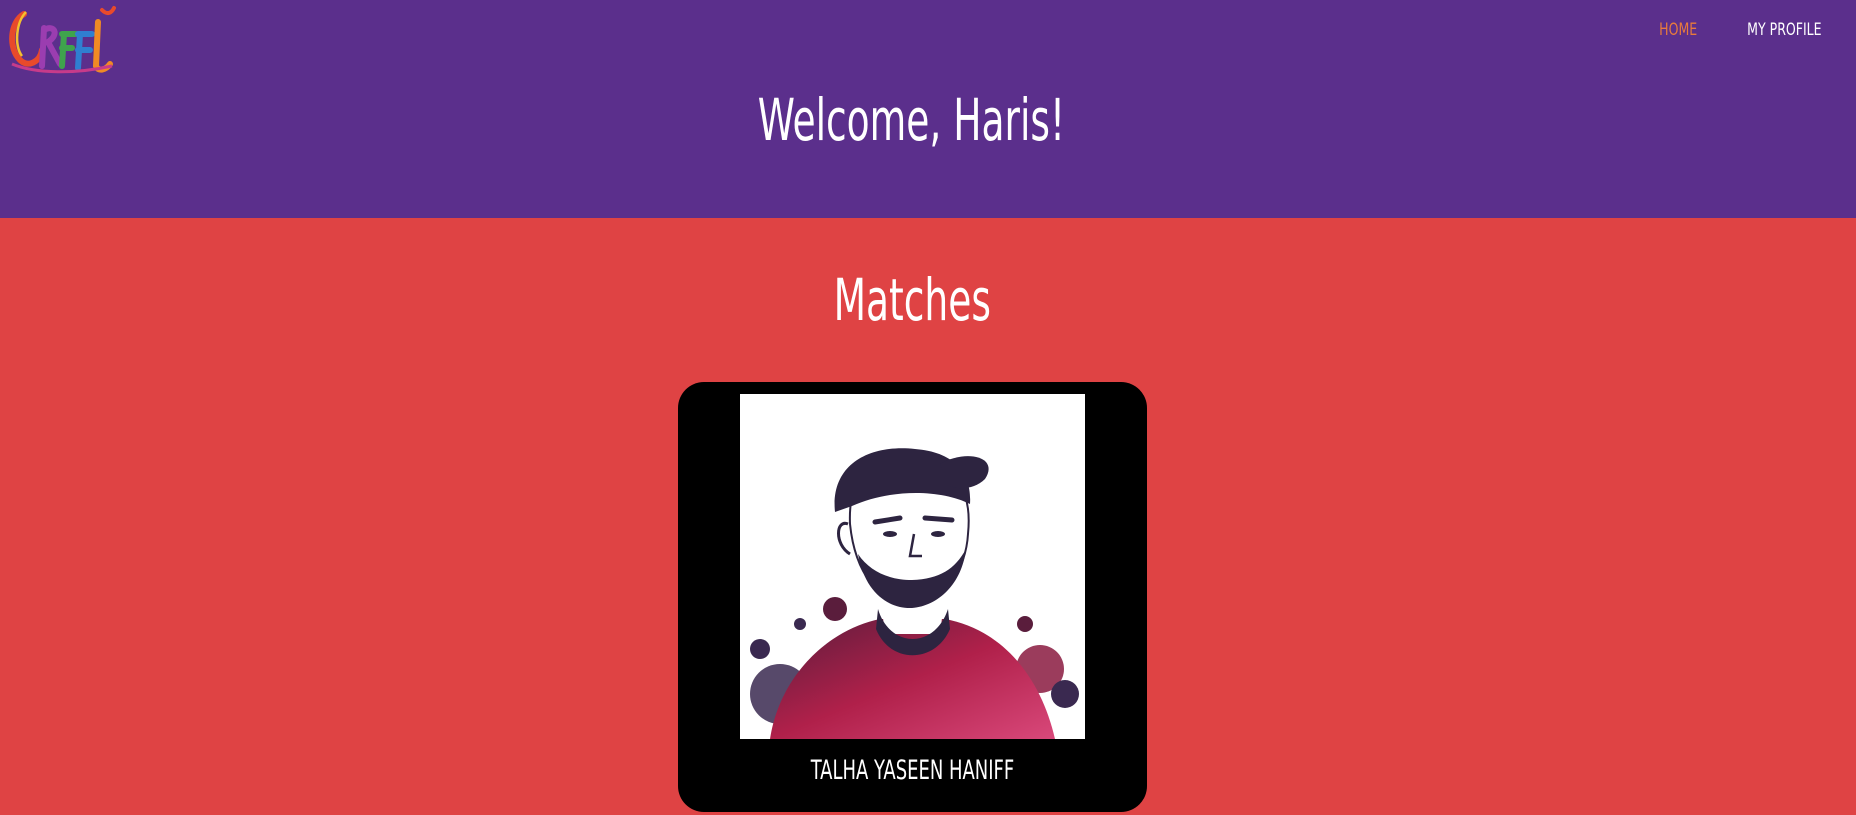  Describe the element at coordinates (1784, 30) in the screenshot. I see `nav-my-profile-link: MY PROFILE` at that location.